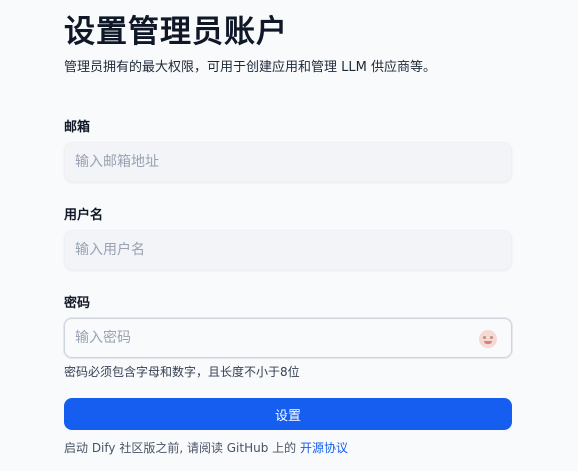 Image resolution: width=578 pixels, height=471 pixels. What do you see at coordinates (288, 162) in the screenshot?
I see `email-field` at bounding box center [288, 162].